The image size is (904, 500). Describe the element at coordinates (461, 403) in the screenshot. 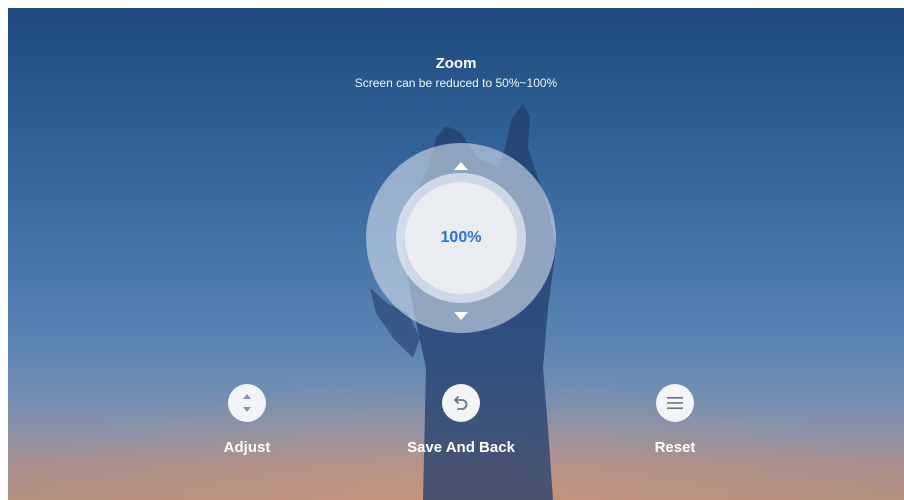

I see `undo-arrow-icon` at that location.